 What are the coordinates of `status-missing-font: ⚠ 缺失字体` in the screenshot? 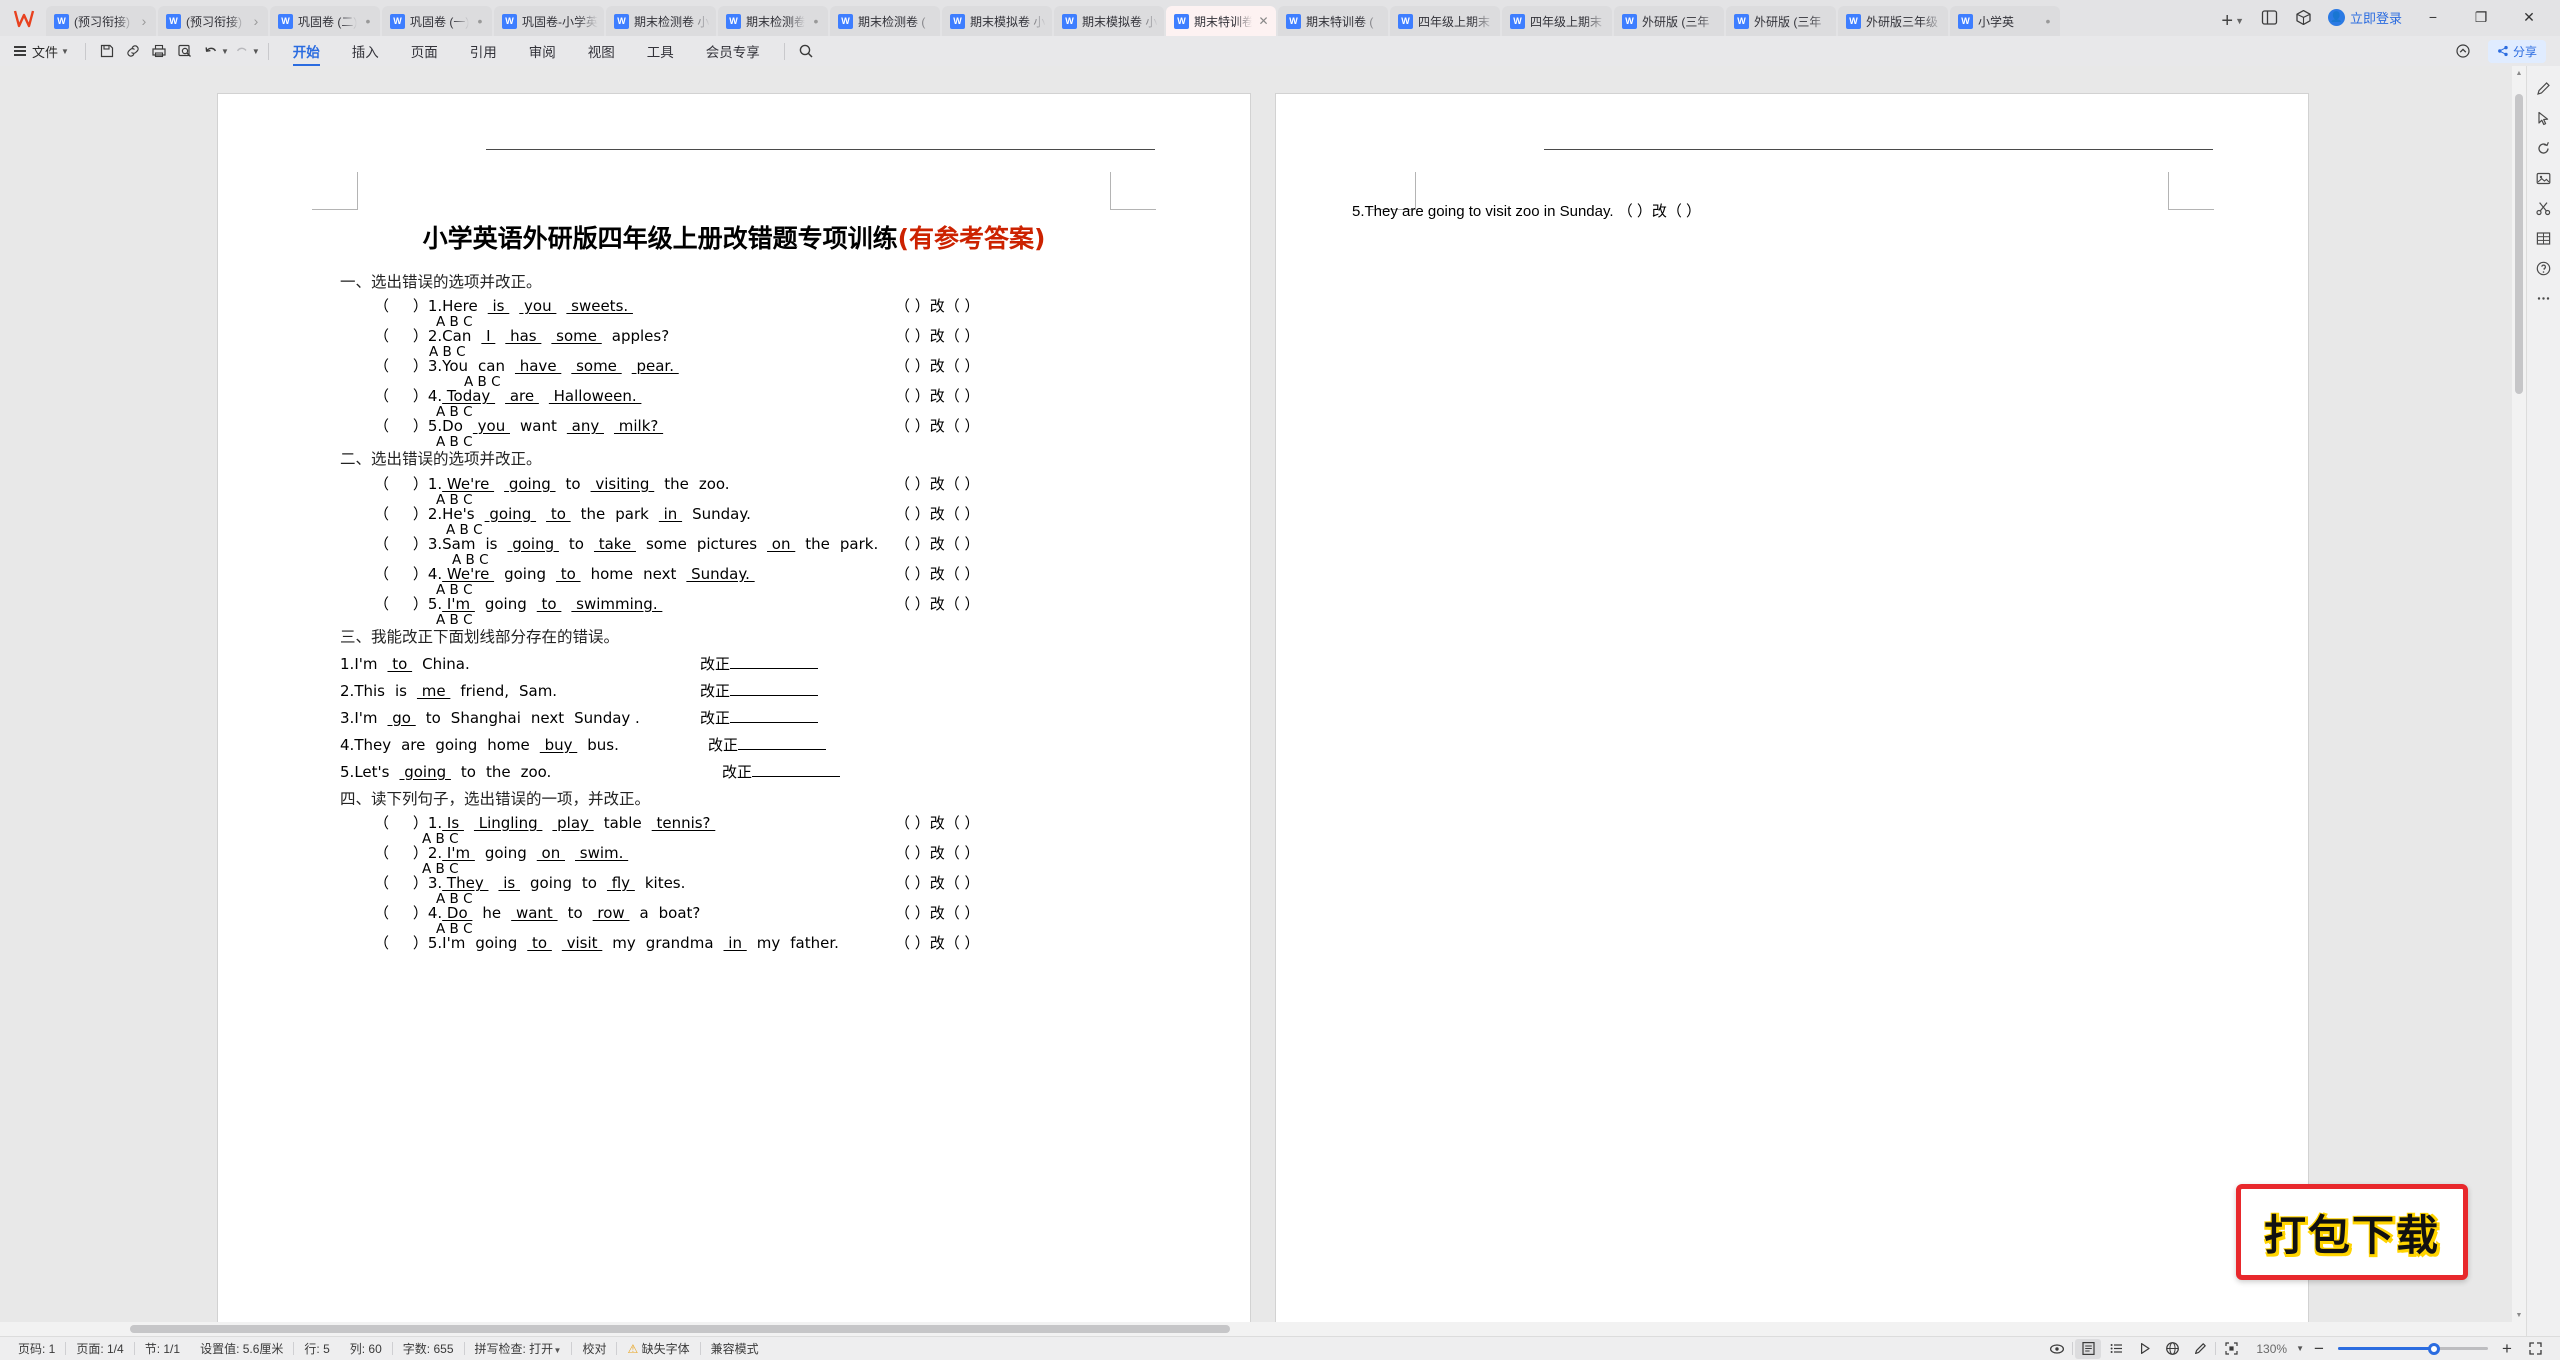 It's located at (658, 1348).